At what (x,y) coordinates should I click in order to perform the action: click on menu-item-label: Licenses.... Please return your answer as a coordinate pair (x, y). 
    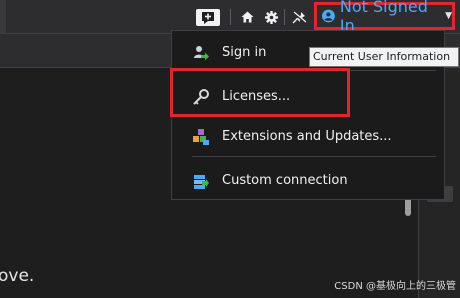
    Looking at the image, I should click on (256, 96).